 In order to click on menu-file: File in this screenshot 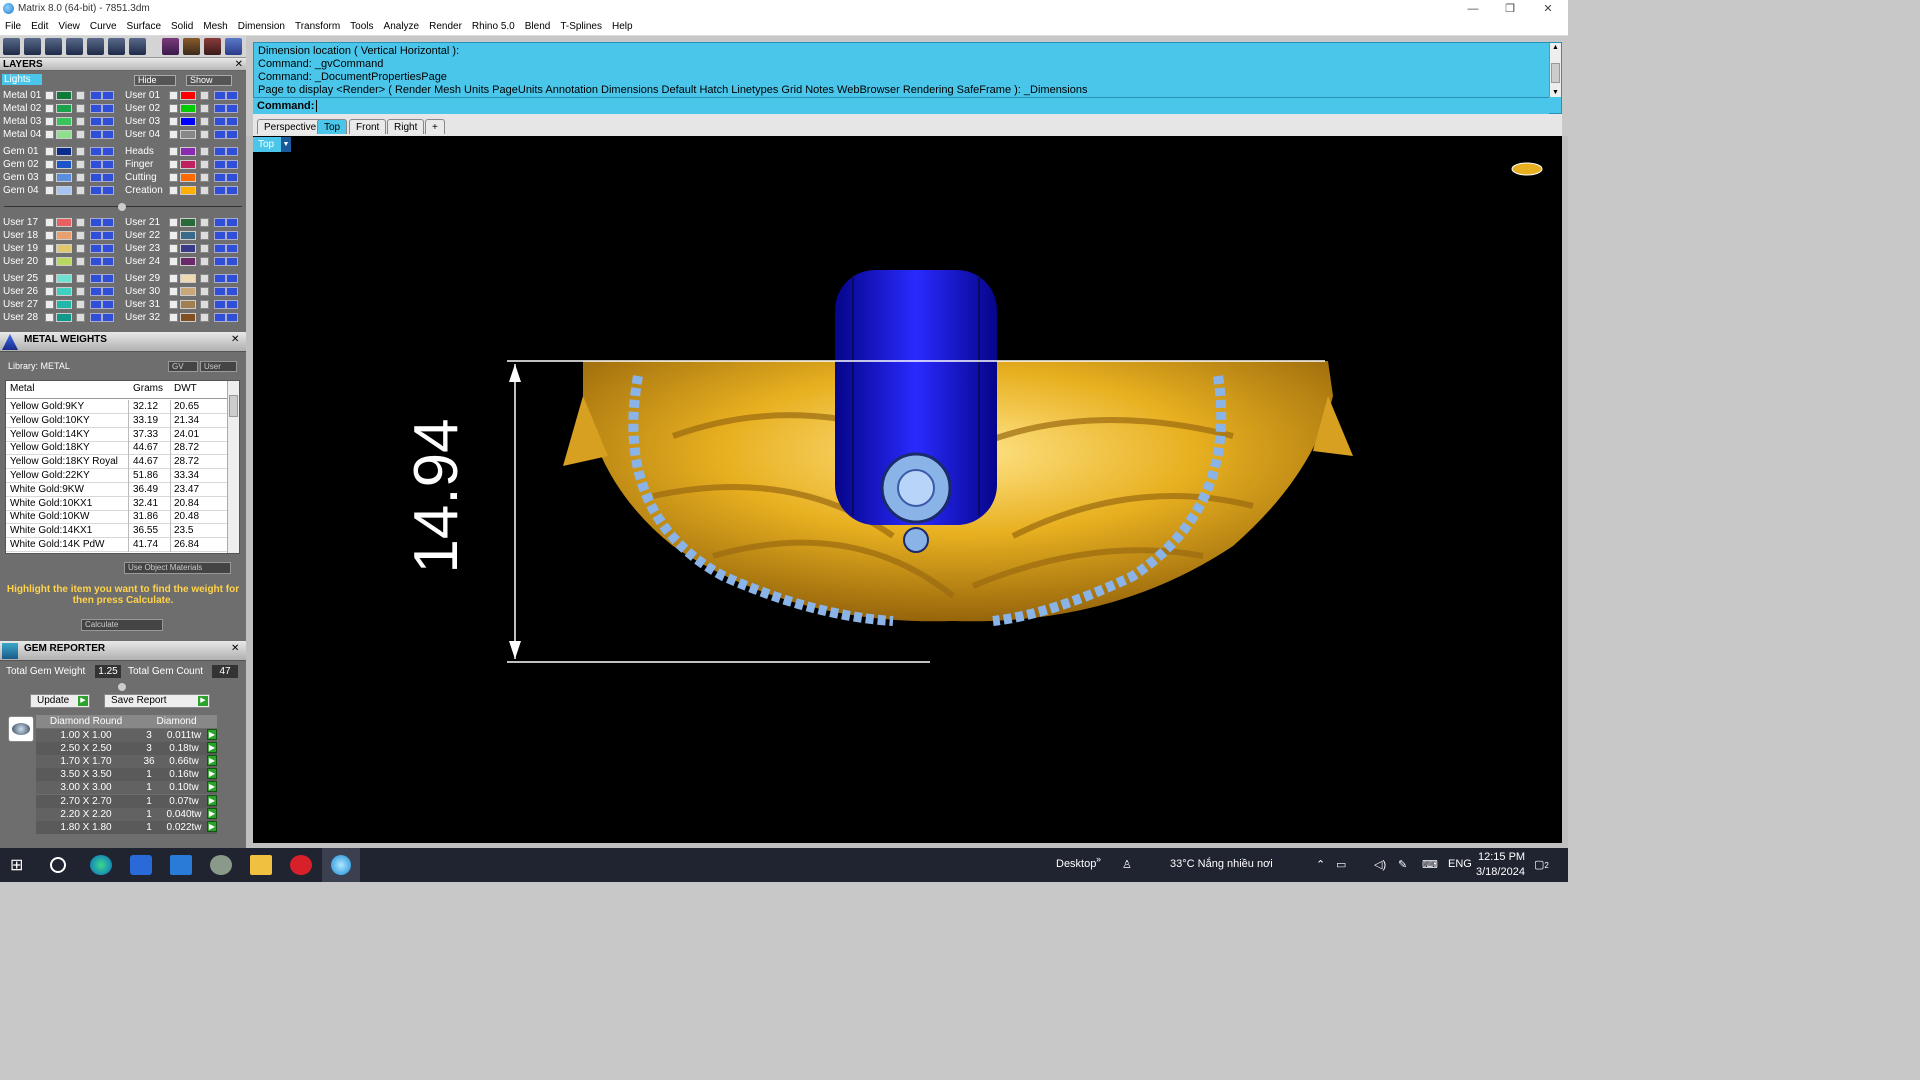, I will do `click(13, 25)`.